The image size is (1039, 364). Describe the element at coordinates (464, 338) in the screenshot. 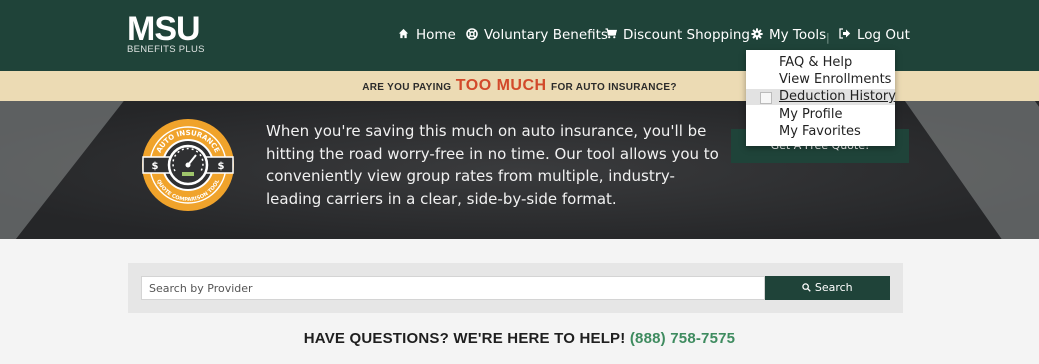

I see `help-text: HAVE QUESTIONS? WE'RE HERE TO HELP!` at that location.